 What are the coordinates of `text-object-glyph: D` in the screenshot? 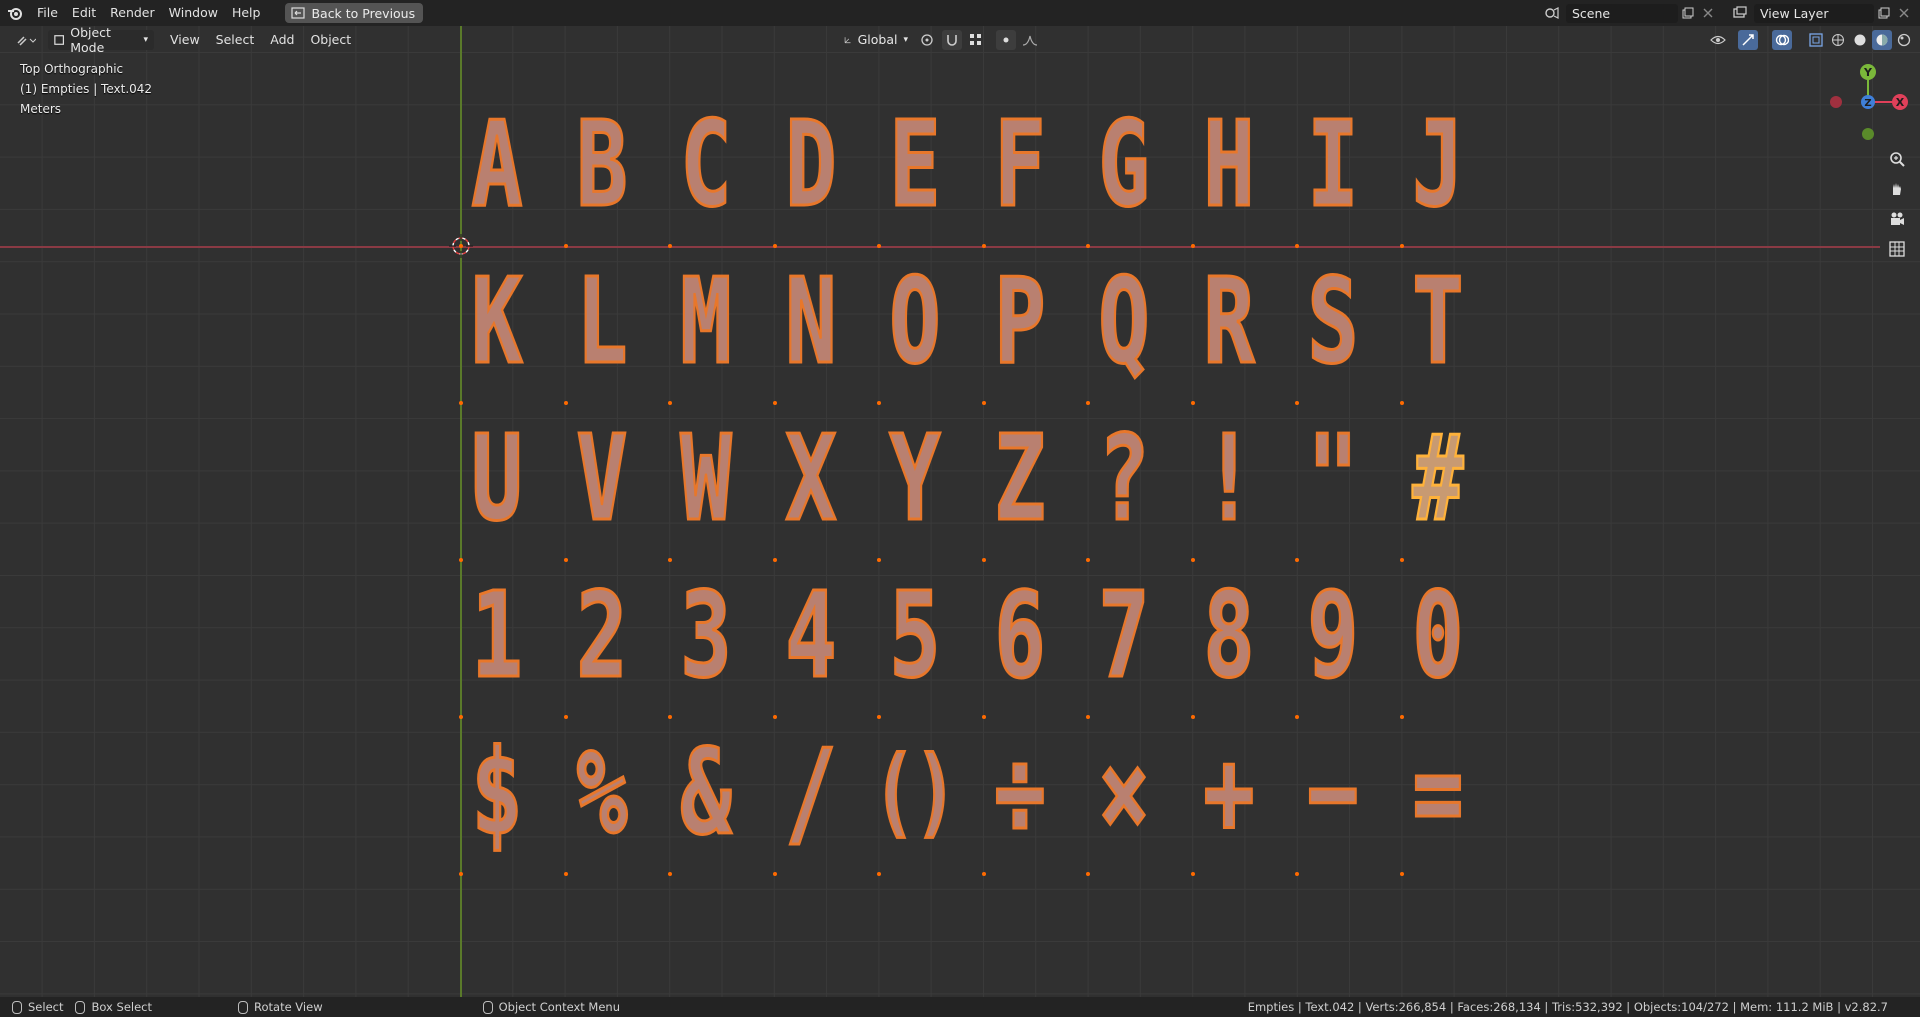 It's located at (811, 164).